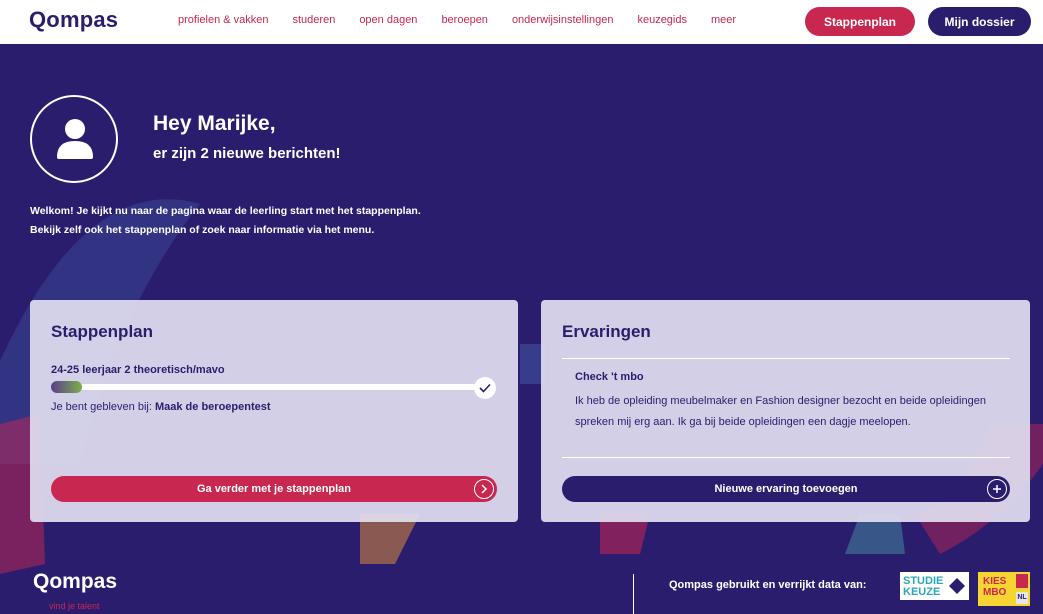  I want to click on chevron-right-icon, so click(484, 489).